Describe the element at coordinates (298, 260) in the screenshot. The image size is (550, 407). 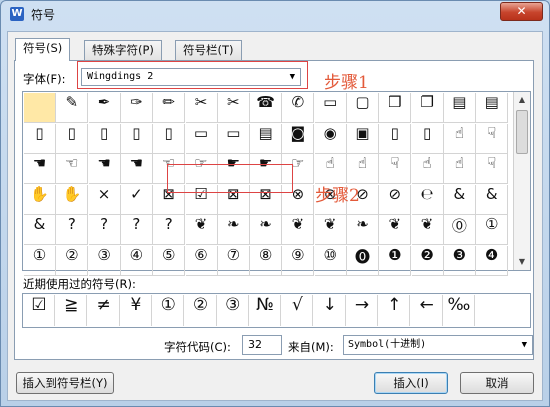
I see `symbol-cell: ⑨` at that location.